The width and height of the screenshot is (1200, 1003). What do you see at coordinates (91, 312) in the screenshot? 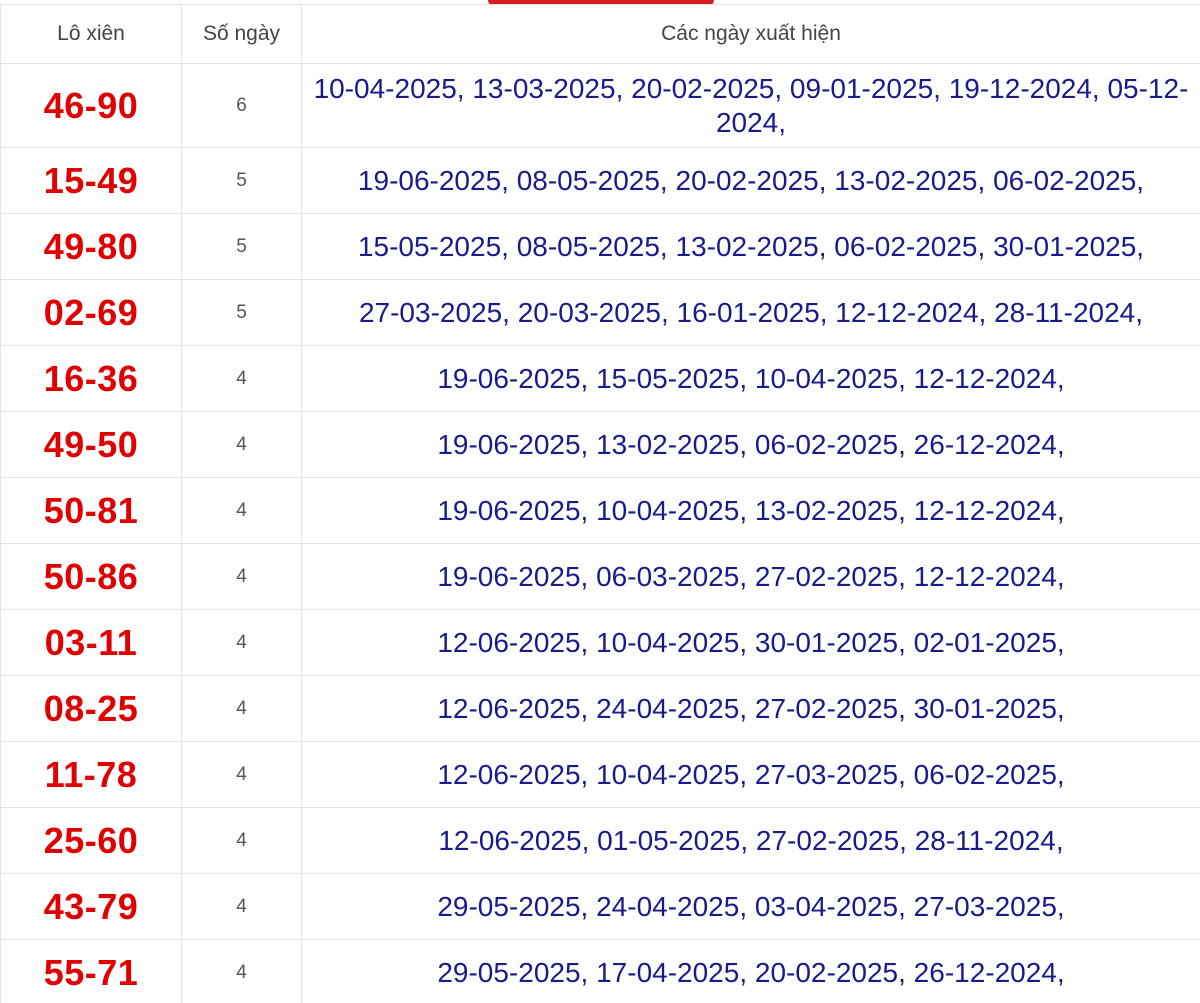
I see `pair-cell: 02-69` at bounding box center [91, 312].